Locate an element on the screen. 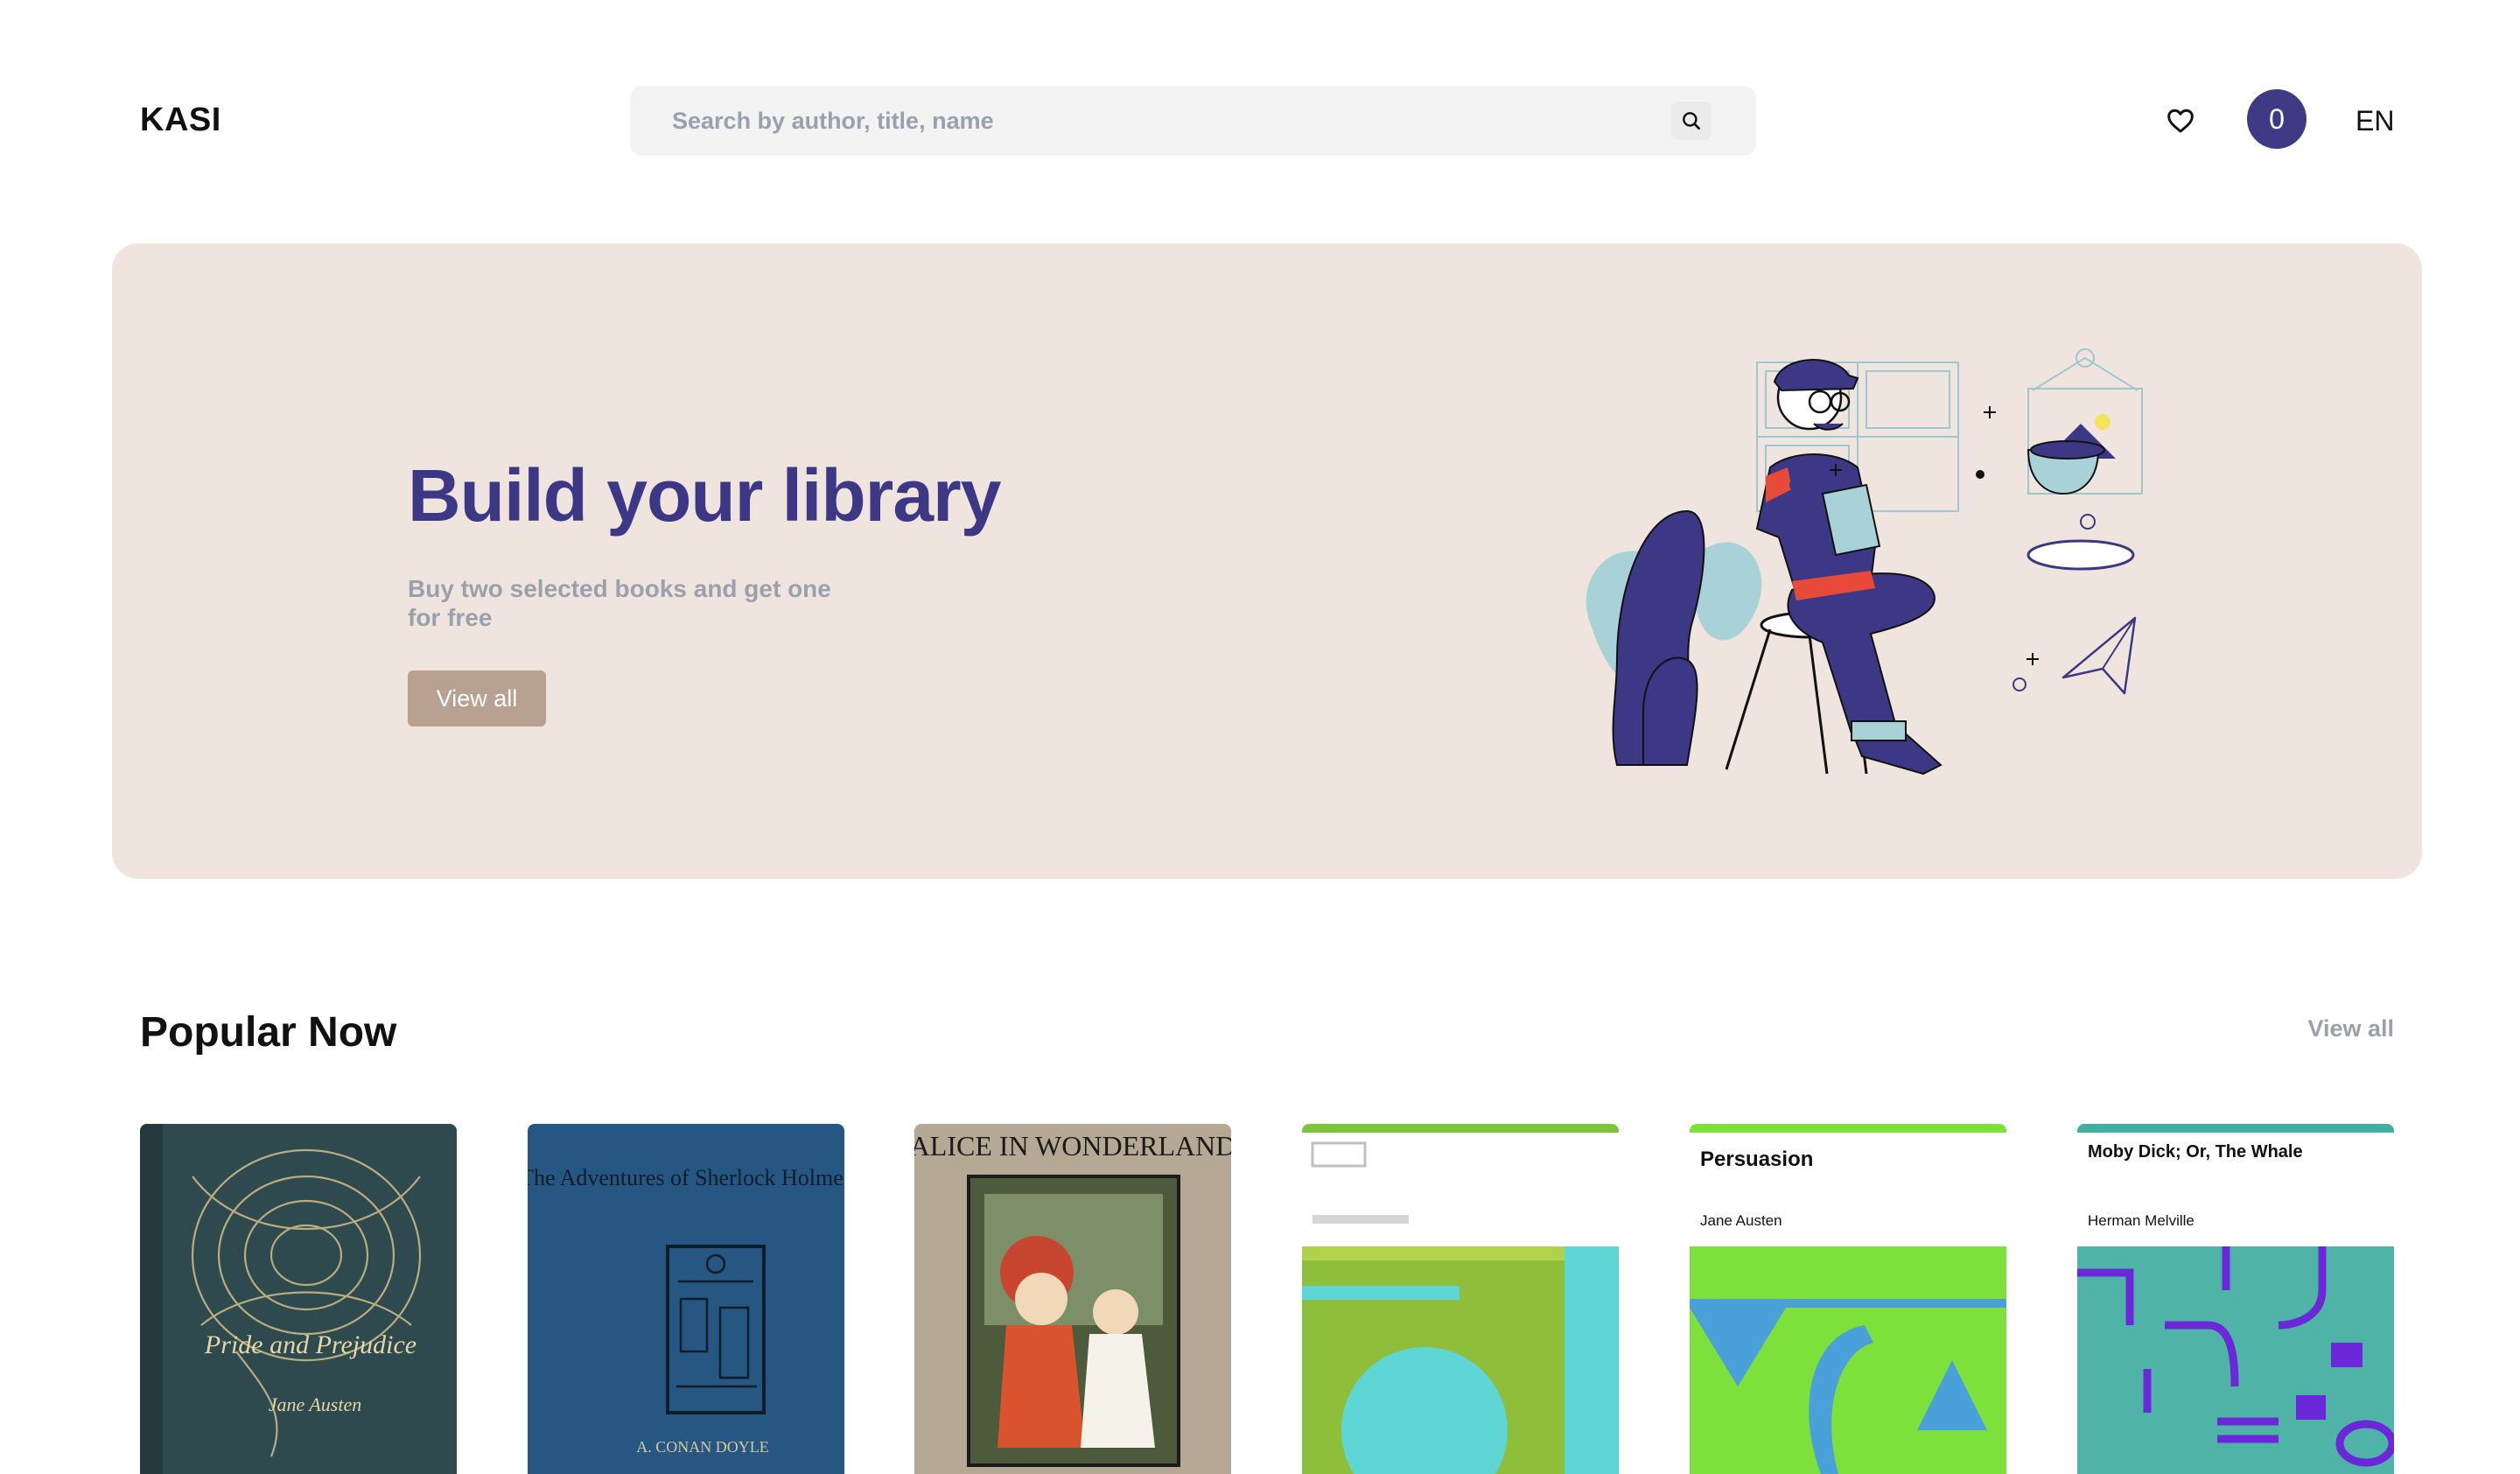 Image resolution: width=2520 pixels, height=1474 pixels. language-selector: EN is located at coordinates (2375, 121).